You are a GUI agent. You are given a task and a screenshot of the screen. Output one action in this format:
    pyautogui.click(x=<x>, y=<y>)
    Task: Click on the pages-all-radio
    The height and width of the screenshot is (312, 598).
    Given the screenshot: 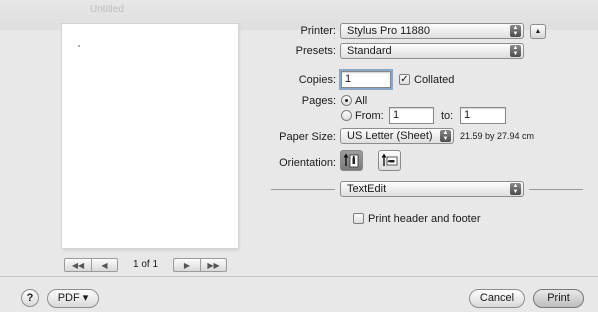 What is the action you would take?
    pyautogui.click(x=346, y=100)
    